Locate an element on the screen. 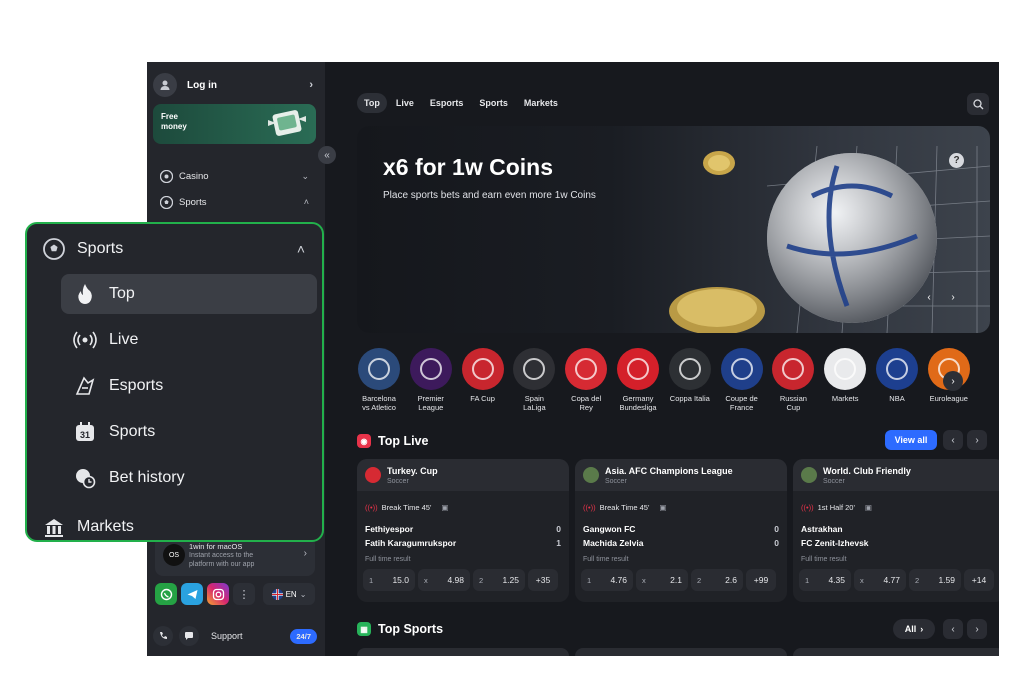 Image resolution: width=1024 pixels, height=696 pixels. sidebar-item-label: Casino is located at coordinates (194, 176).